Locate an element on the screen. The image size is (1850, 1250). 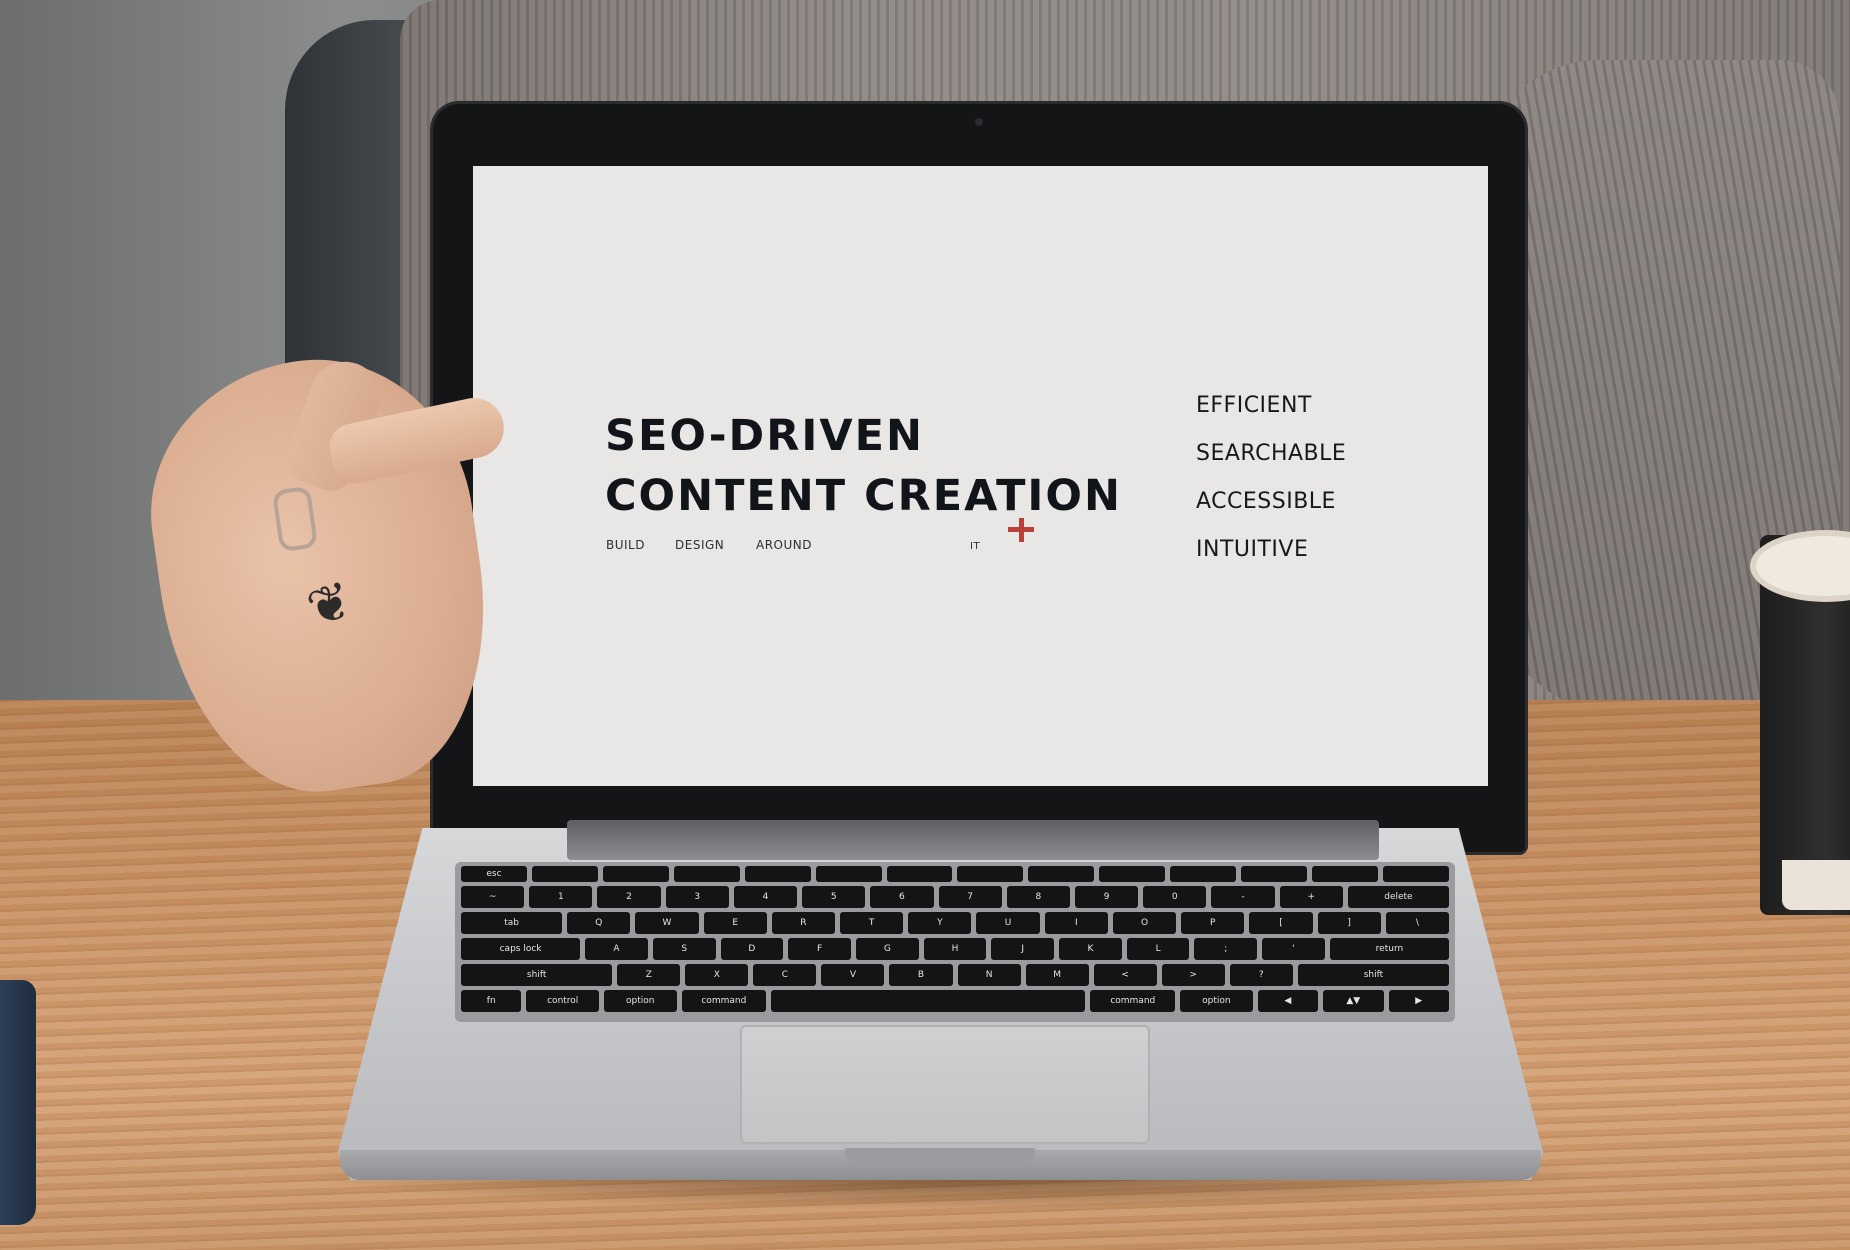
key: ~ is located at coordinates (493, 897).